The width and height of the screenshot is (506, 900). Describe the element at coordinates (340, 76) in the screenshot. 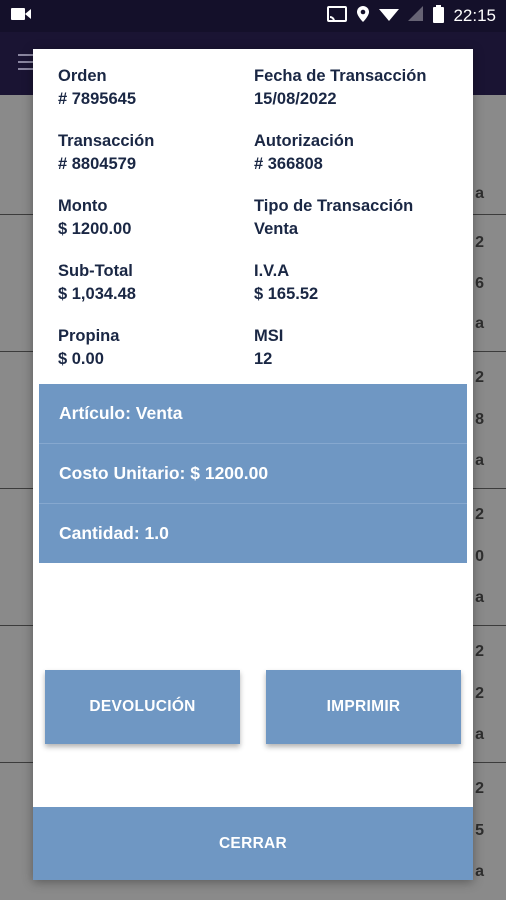

I see `field-label: Fecha de Transacción` at that location.